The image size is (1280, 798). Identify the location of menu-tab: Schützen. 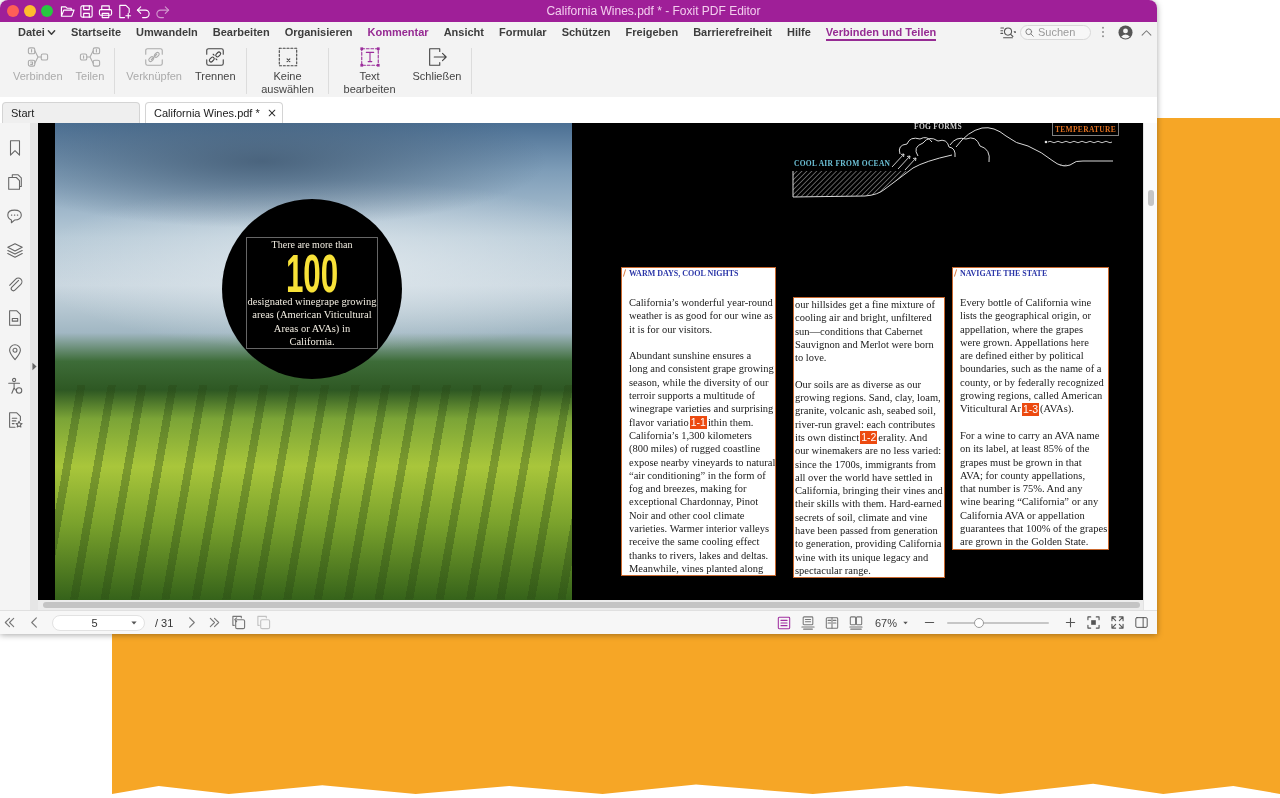
(586, 32).